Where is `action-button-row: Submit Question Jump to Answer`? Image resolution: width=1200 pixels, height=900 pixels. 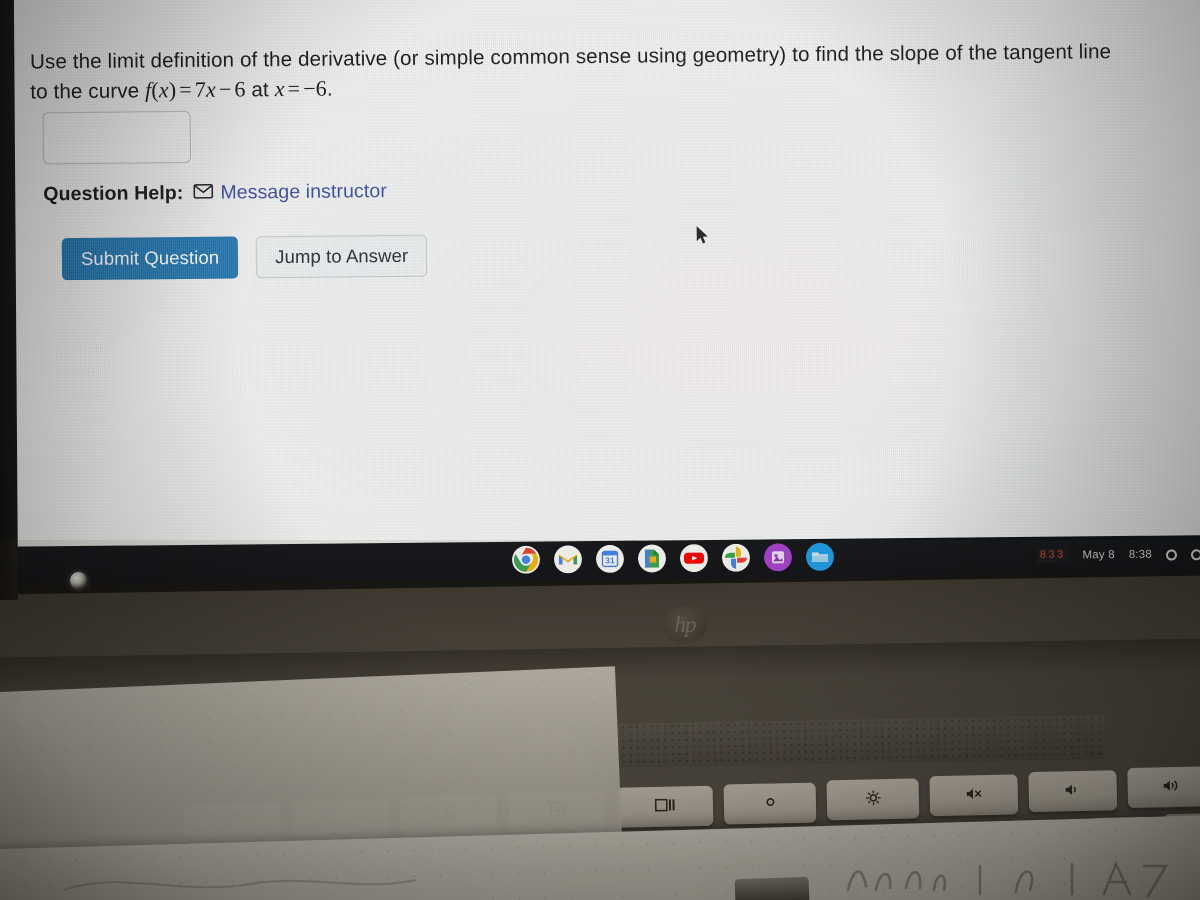
action-button-row: Submit Question Jump to Answer is located at coordinates (244, 257).